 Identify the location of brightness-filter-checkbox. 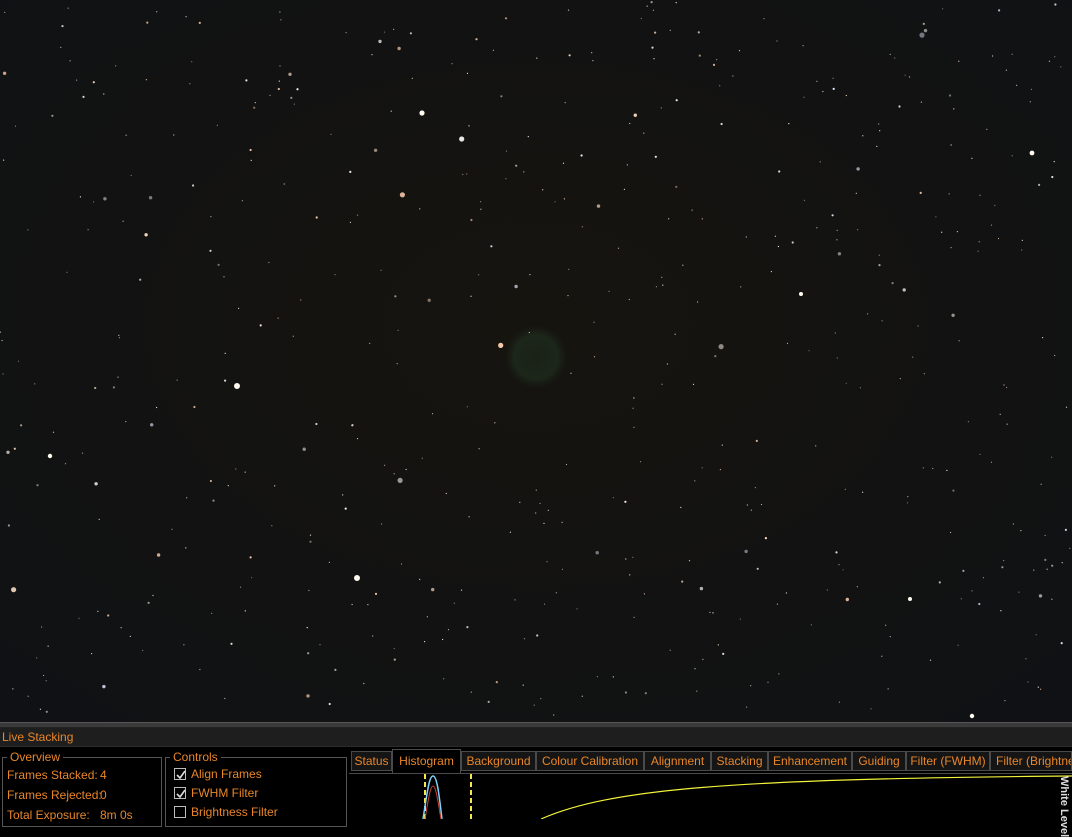
(180, 812).